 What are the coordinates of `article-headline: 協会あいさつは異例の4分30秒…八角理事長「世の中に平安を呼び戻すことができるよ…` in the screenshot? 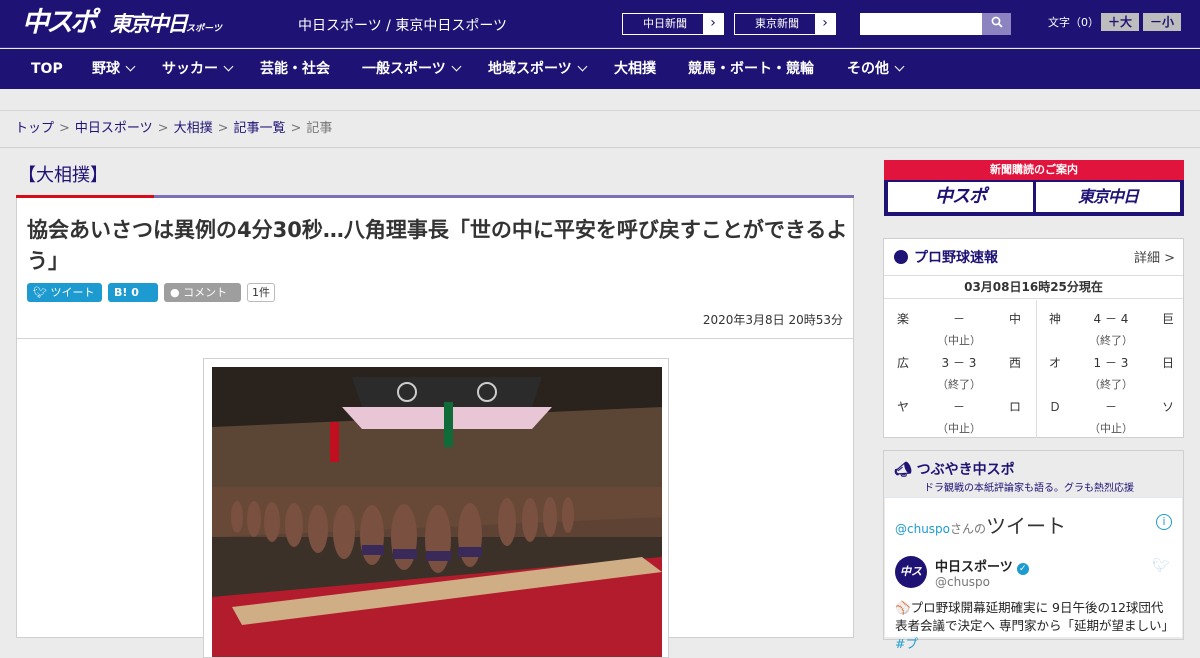 It's located at (437, 245).